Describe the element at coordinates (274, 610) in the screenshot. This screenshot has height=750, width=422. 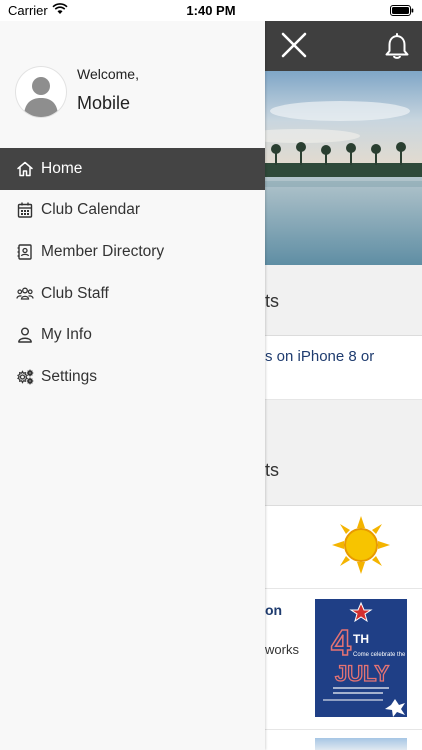
I see `event-title: on` at that location.